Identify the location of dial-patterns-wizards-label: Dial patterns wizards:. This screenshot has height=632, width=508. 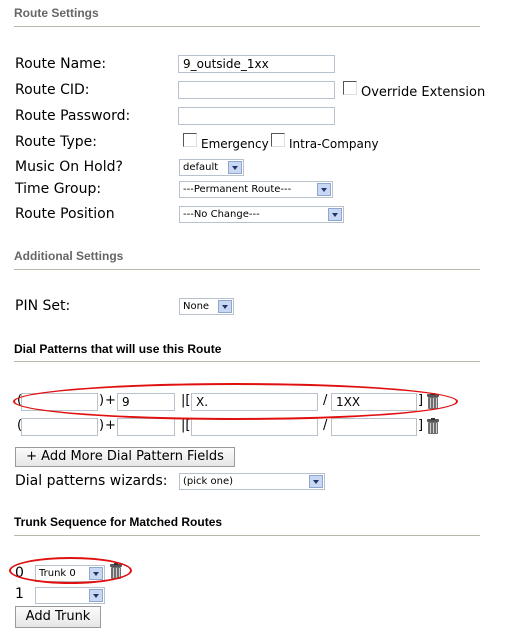
(91, 481).